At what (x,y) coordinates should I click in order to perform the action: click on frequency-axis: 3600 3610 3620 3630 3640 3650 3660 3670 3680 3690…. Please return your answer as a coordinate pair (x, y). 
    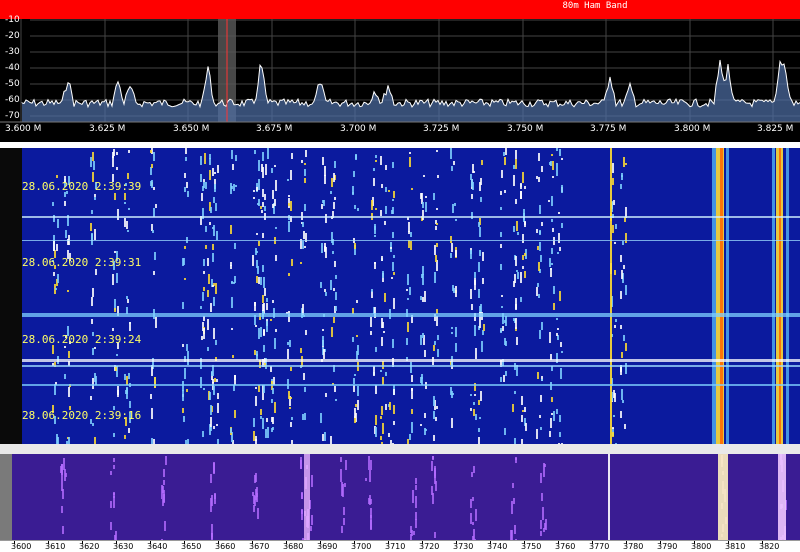
    Looking at the image, I should click on (400, 546).